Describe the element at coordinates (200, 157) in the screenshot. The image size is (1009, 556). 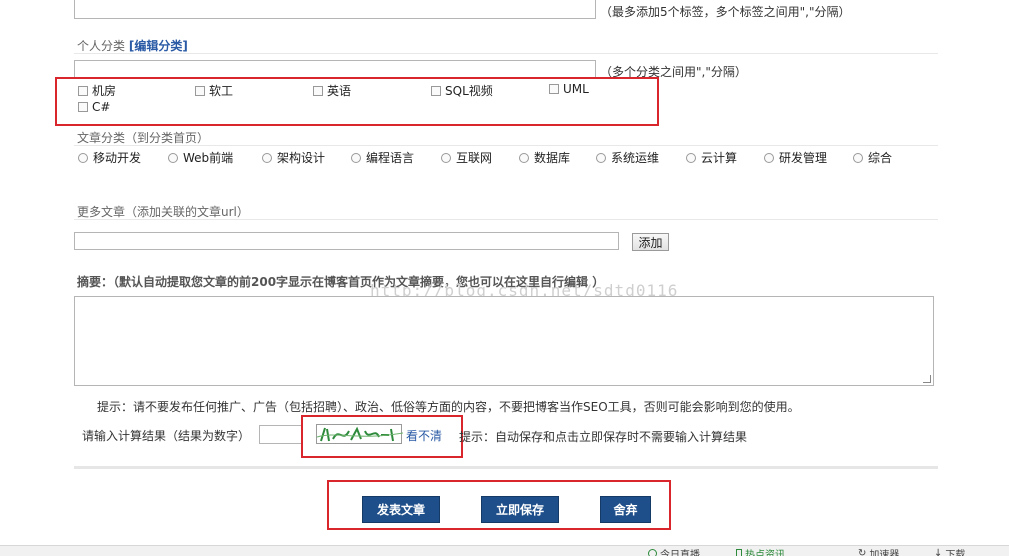
I see `article-category-radio-1: Web前端` at that location.